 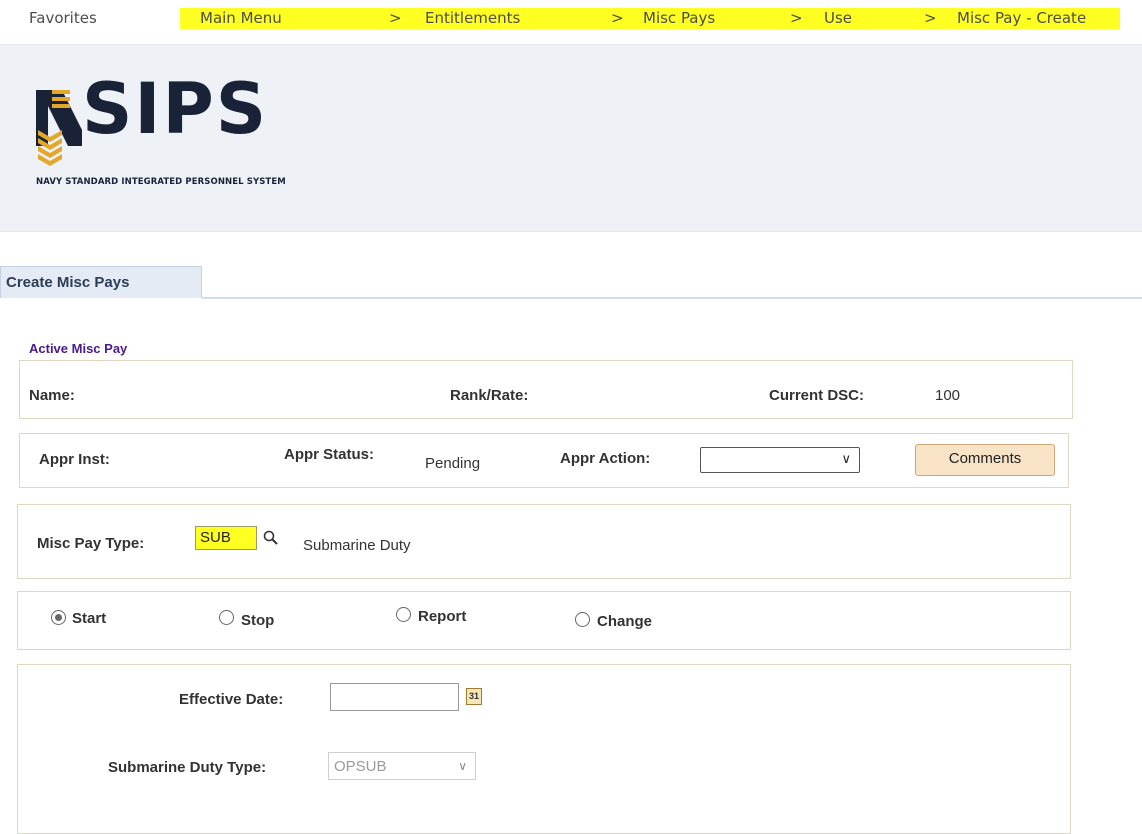 I want to click on appr-status-label: Appr Status:, so click(x=329, y=454).